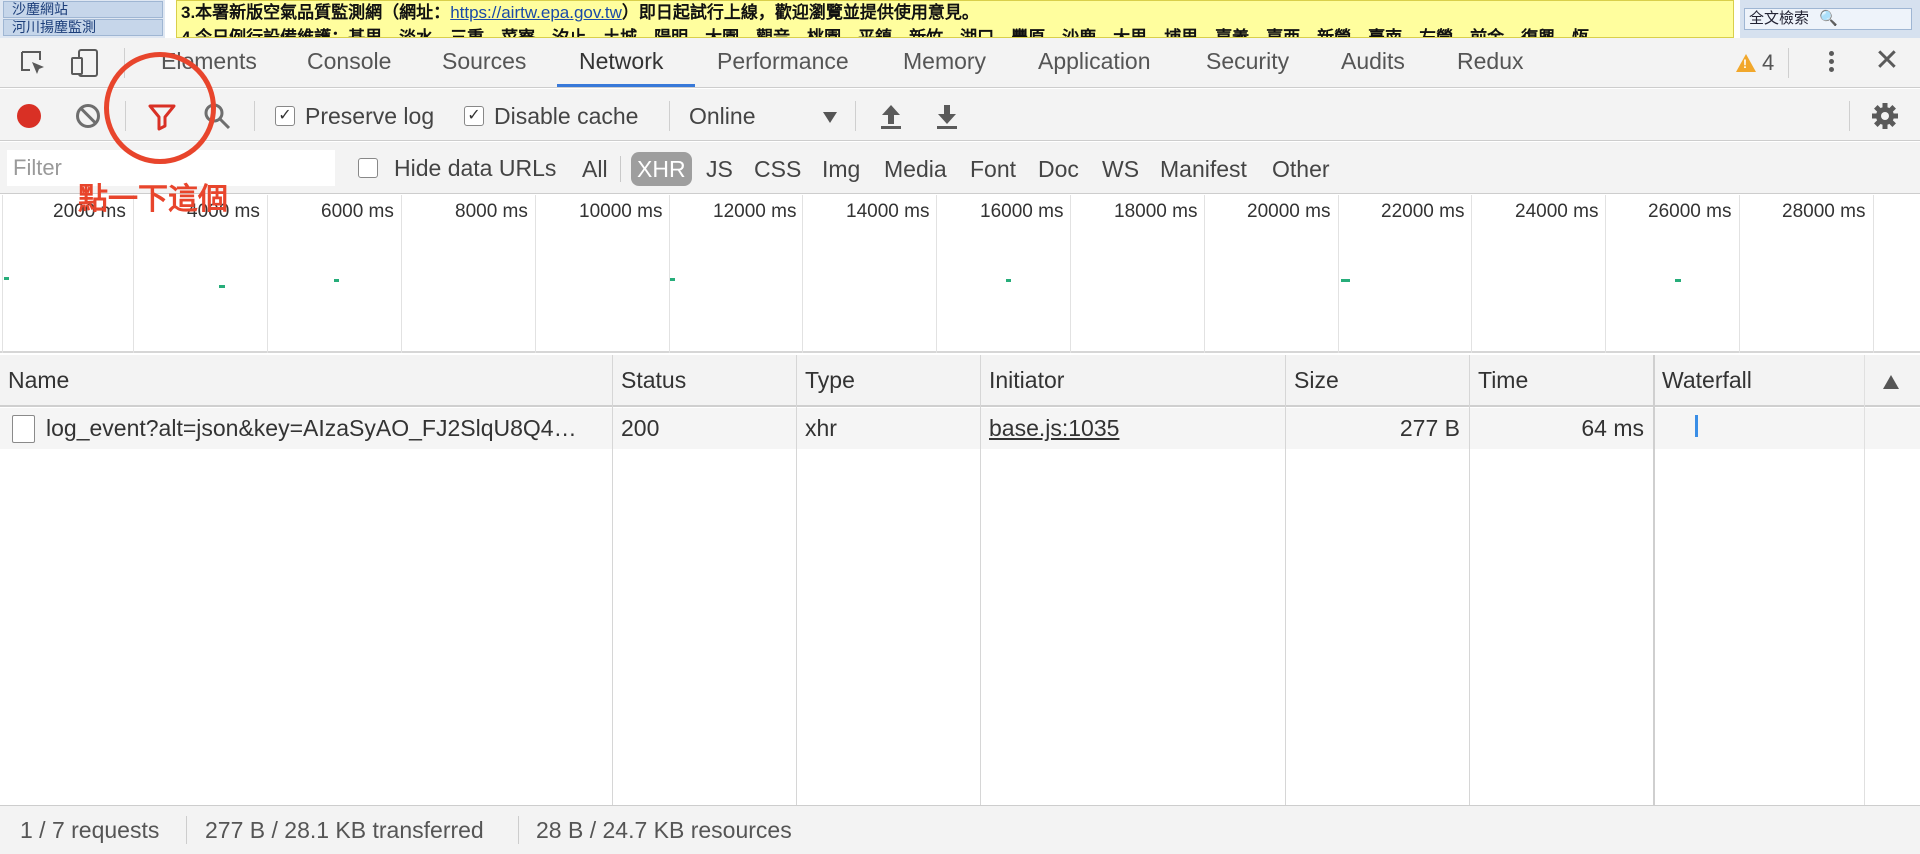  What do you see at coordinates (1696, 426) in the screenshot?
I see `waterfall-bar` at bounding box center [1696, 426].